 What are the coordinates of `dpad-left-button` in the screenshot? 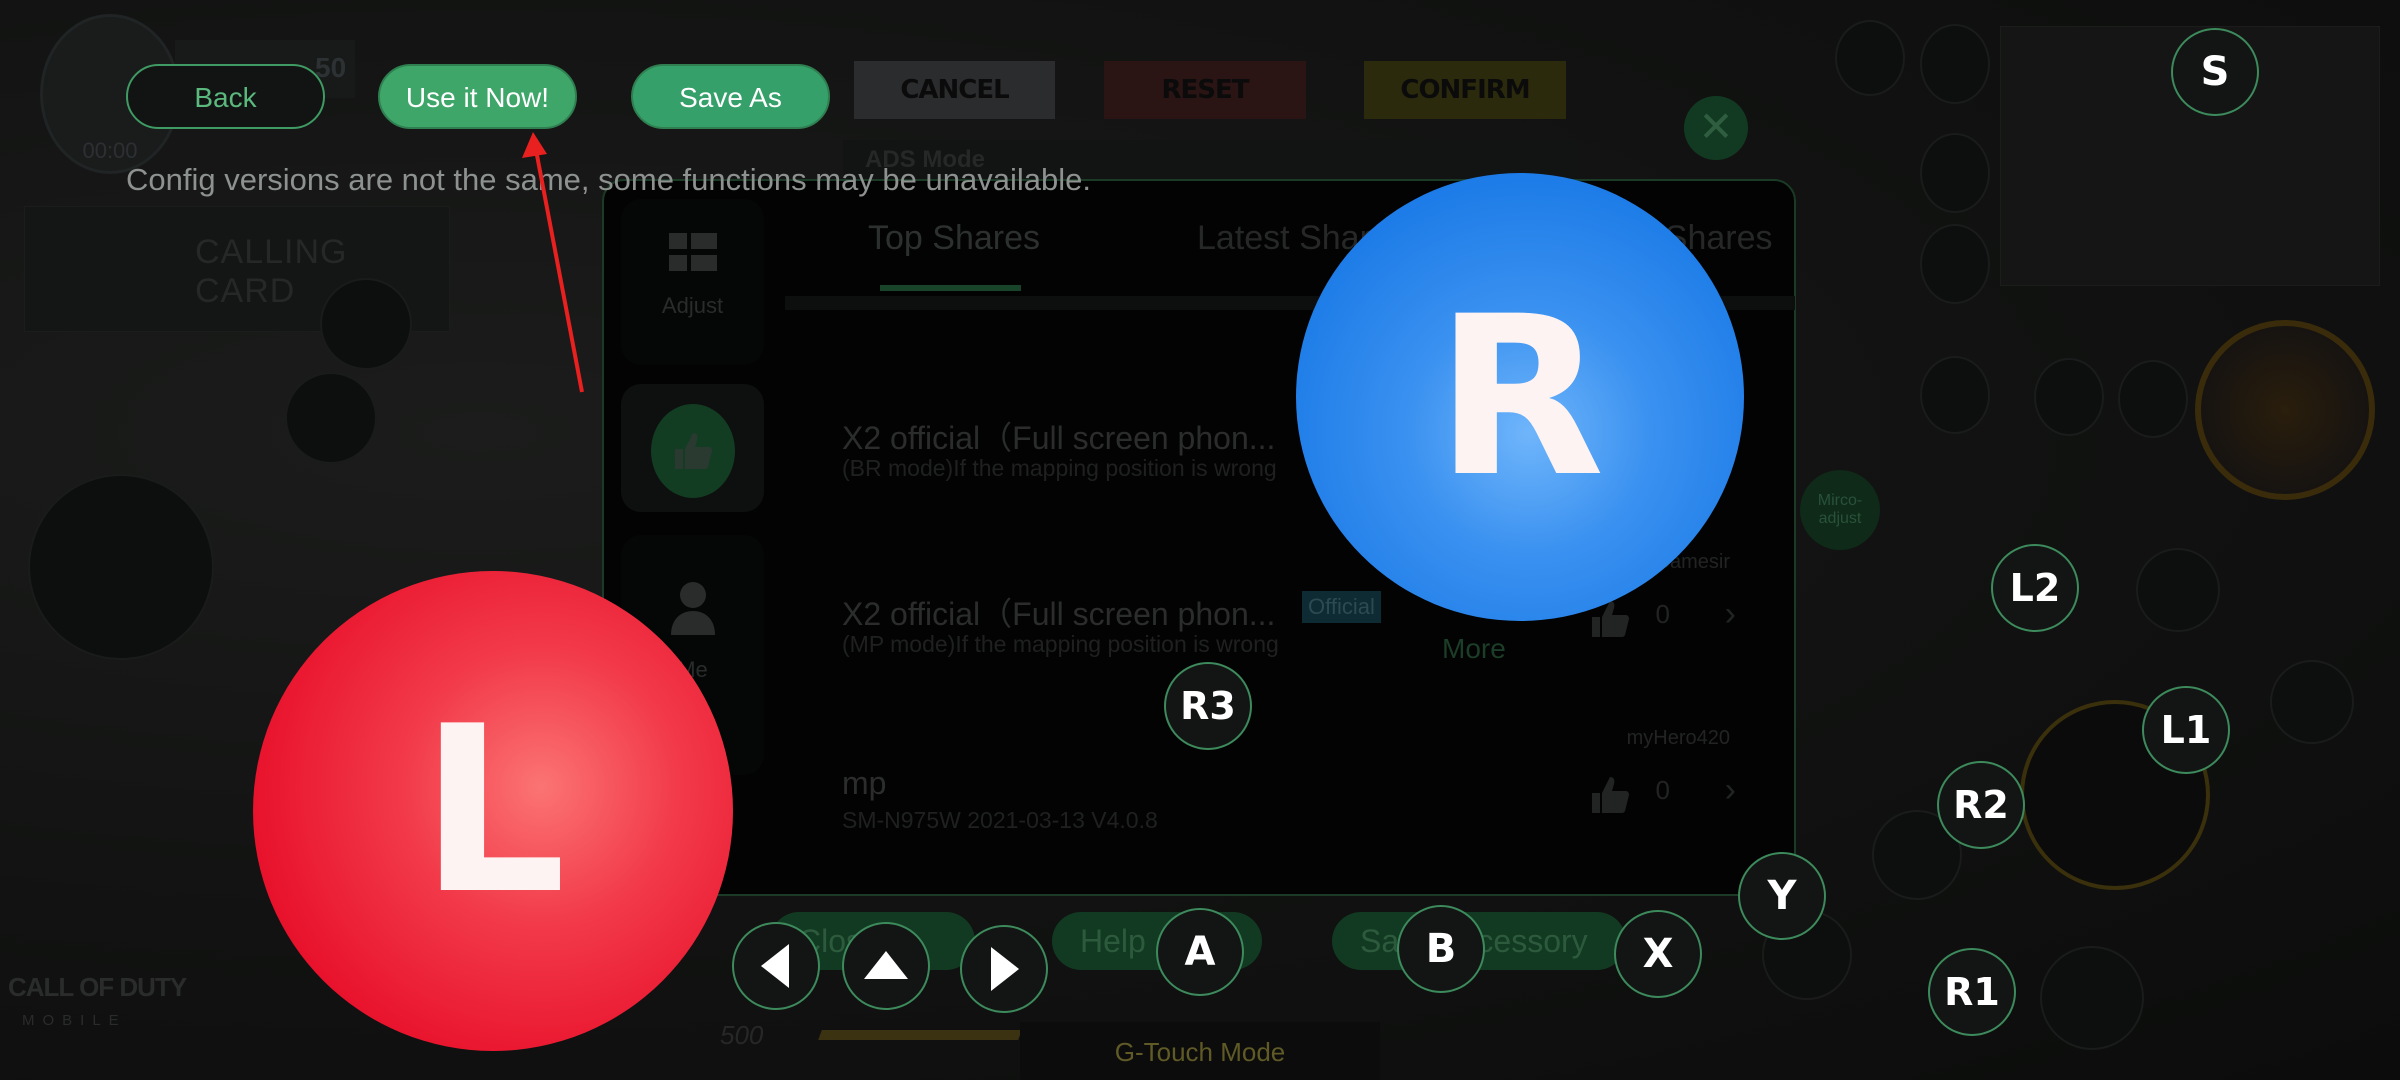 It's located at (776, 966).